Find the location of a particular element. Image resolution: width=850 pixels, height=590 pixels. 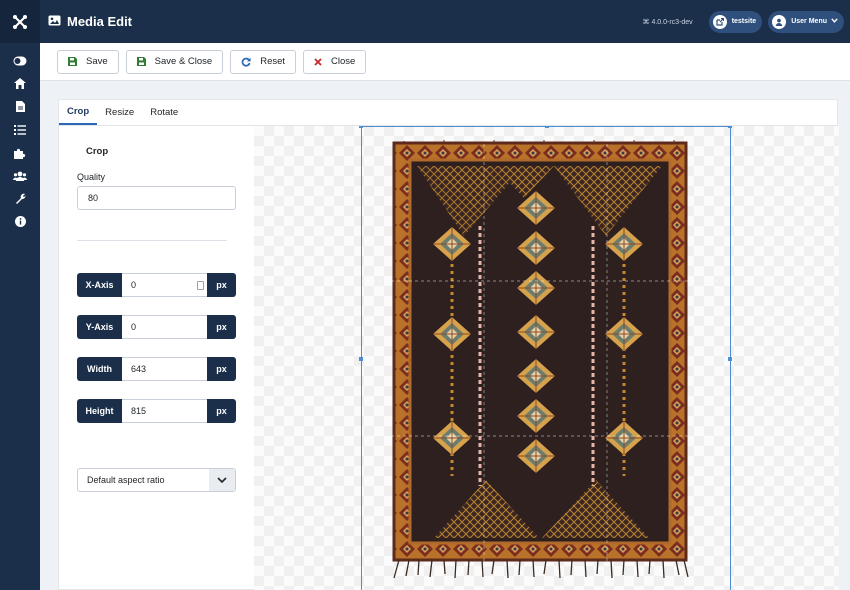

sidebar is located at coordinates (20, 295).